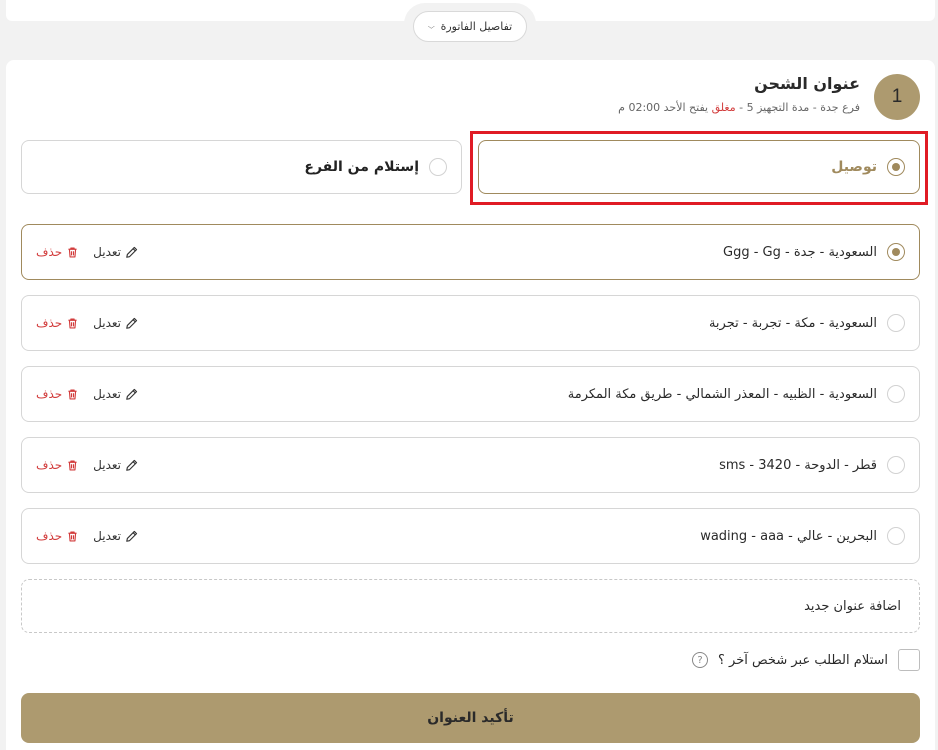 This screenshot has height=750, width=938. I want to click on add-new-address-button: اضافة عنوان جديد, so click(470, 606).